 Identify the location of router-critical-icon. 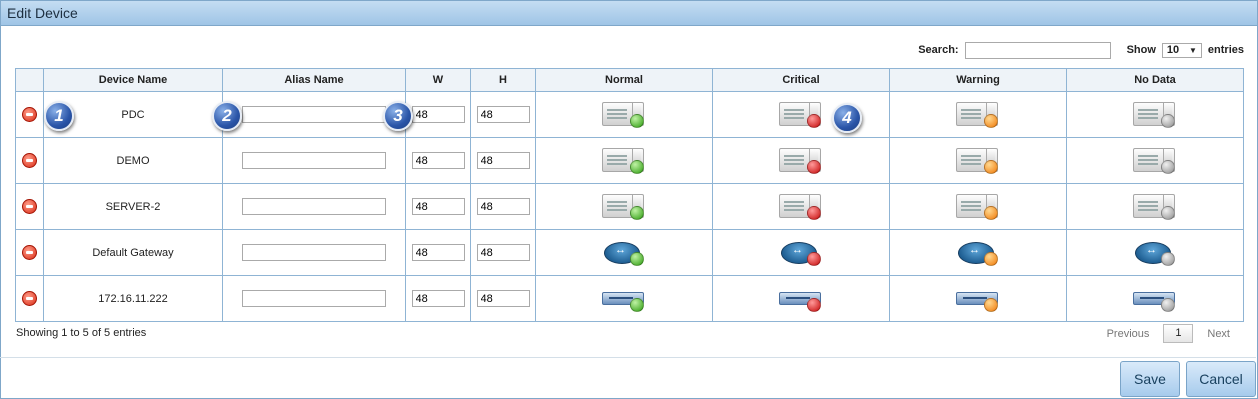
(801, 253).